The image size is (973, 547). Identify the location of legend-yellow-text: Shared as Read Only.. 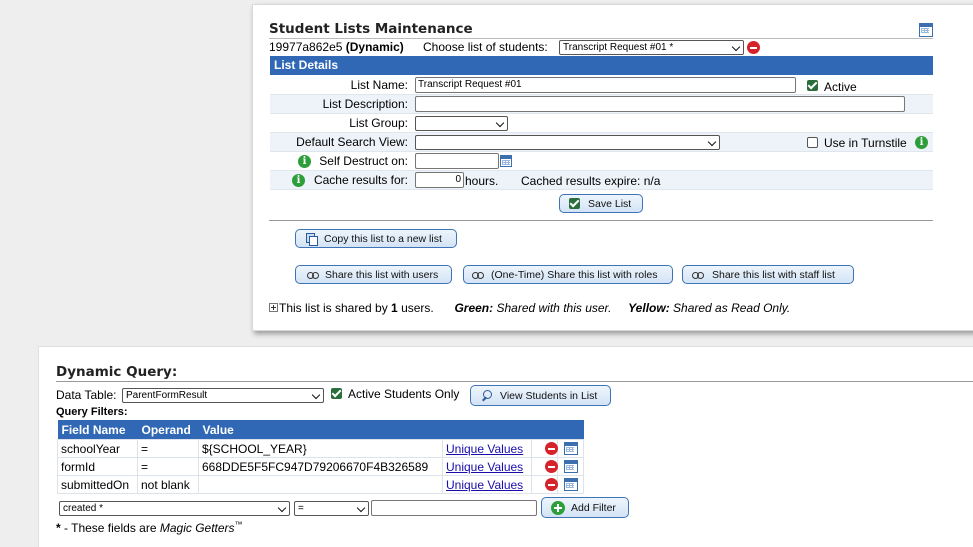
(732, 308).